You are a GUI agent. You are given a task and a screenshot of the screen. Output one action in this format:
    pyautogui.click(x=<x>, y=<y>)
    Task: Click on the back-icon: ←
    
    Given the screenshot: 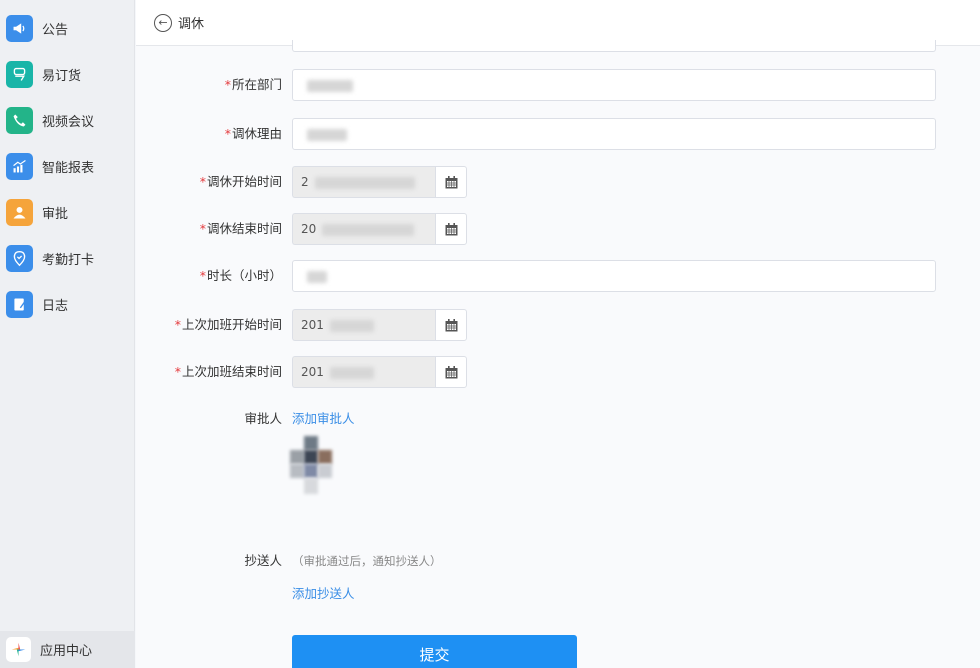 What is the action you would take?
    pyautogui.click(x=163, y=22)
    